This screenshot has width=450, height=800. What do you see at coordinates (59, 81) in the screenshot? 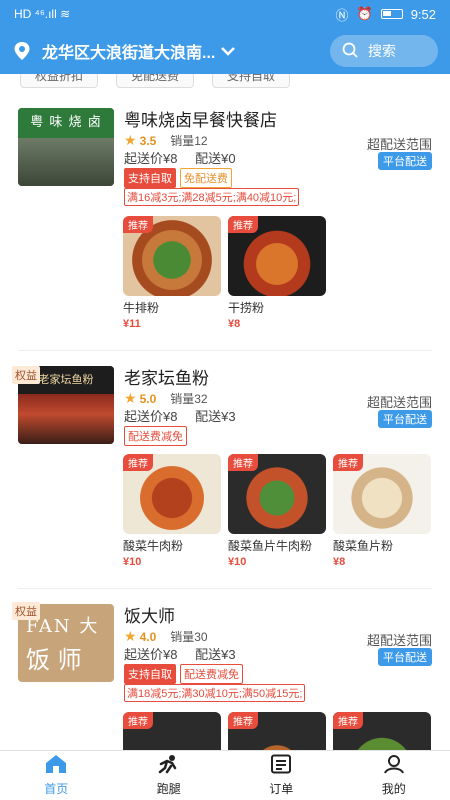
I see `filter-rights-discount: 权益折扣` at bounding box center [59, 81].